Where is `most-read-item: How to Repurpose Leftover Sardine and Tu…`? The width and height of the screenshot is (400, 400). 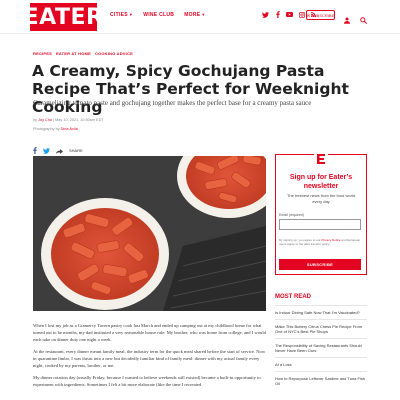 most-read-item: How to Repurpose Leftover Sardine and Tu… is located at coordinates (321, 380).